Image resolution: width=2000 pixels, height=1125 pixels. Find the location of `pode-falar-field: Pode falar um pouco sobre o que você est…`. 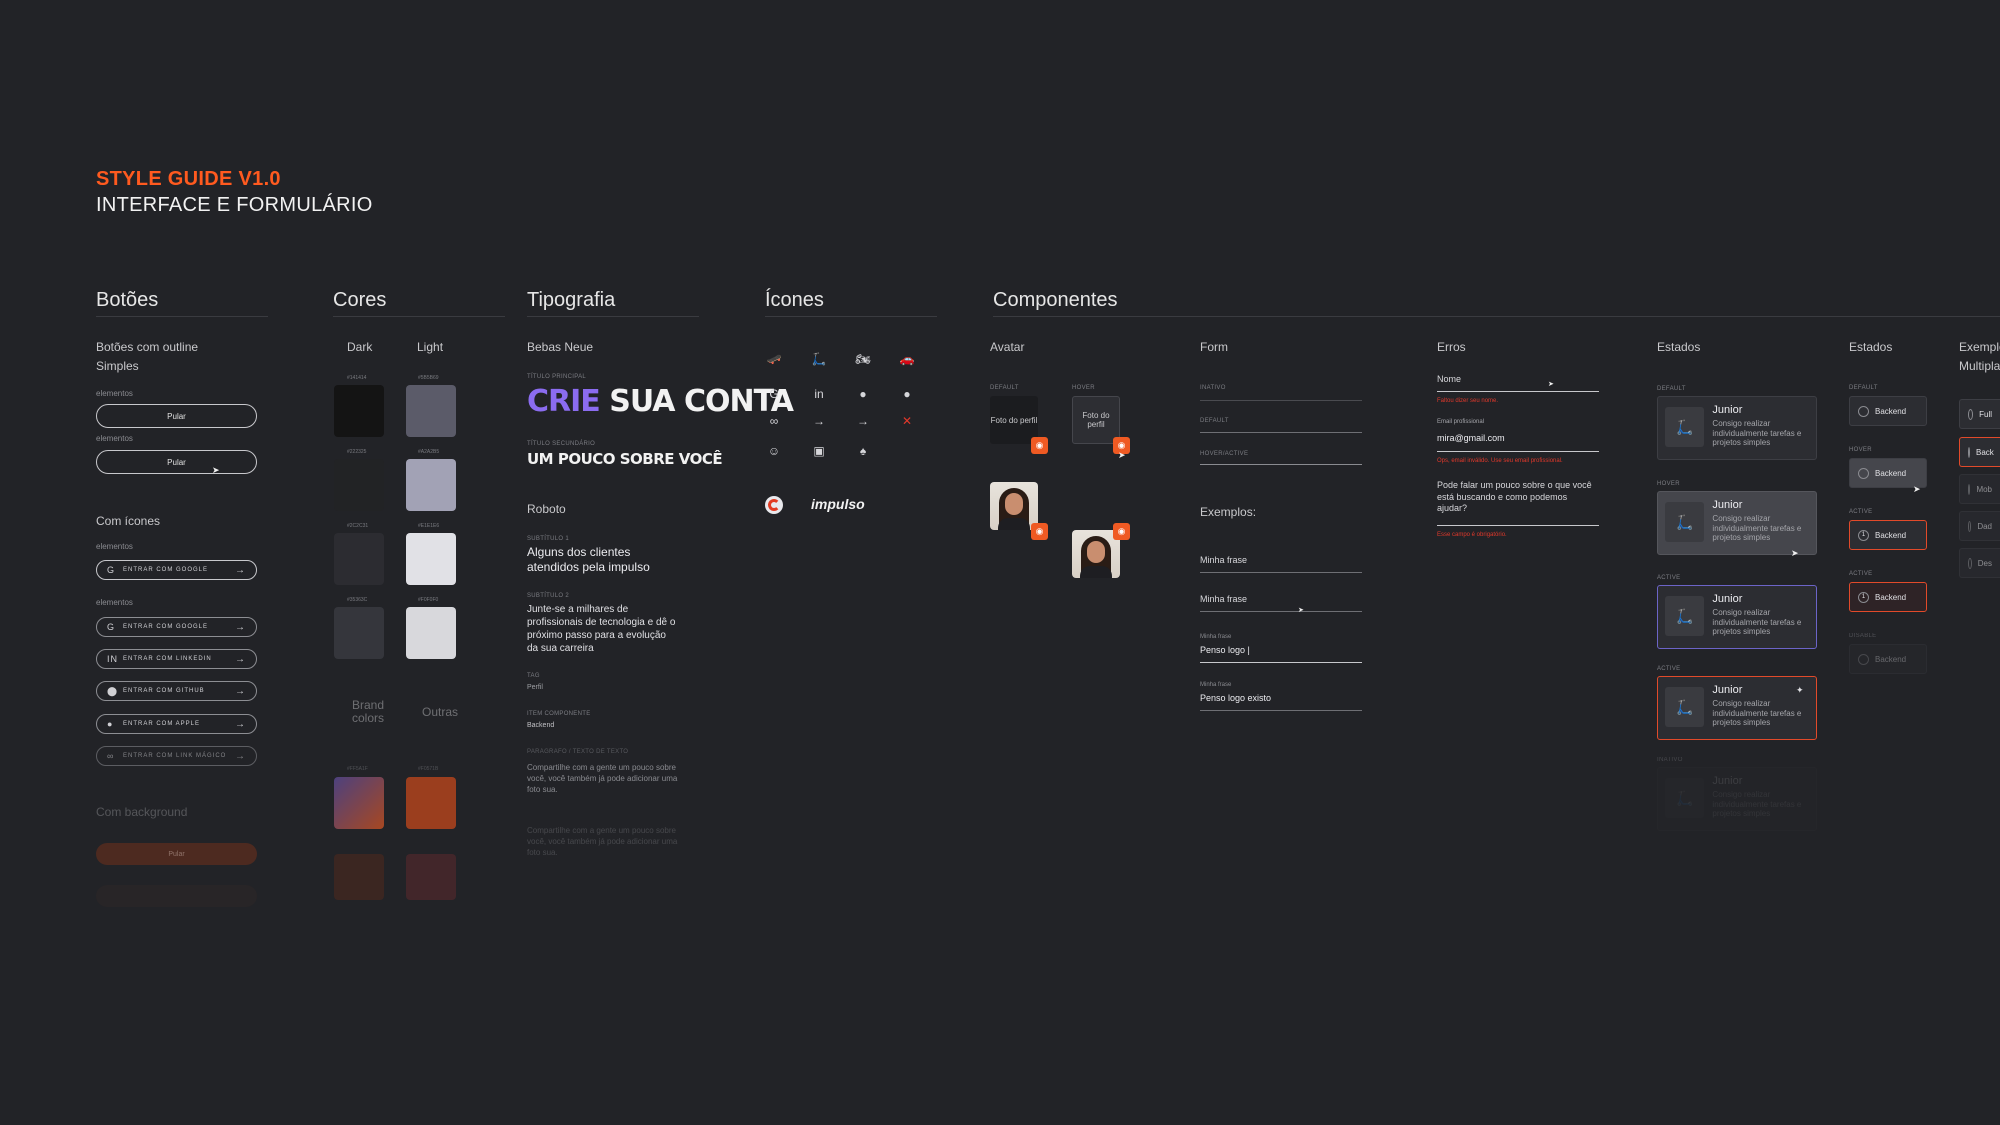

pode-falar-field: Pode falar um pouco sobre o que você est… is located at coordinates (1517, 497).